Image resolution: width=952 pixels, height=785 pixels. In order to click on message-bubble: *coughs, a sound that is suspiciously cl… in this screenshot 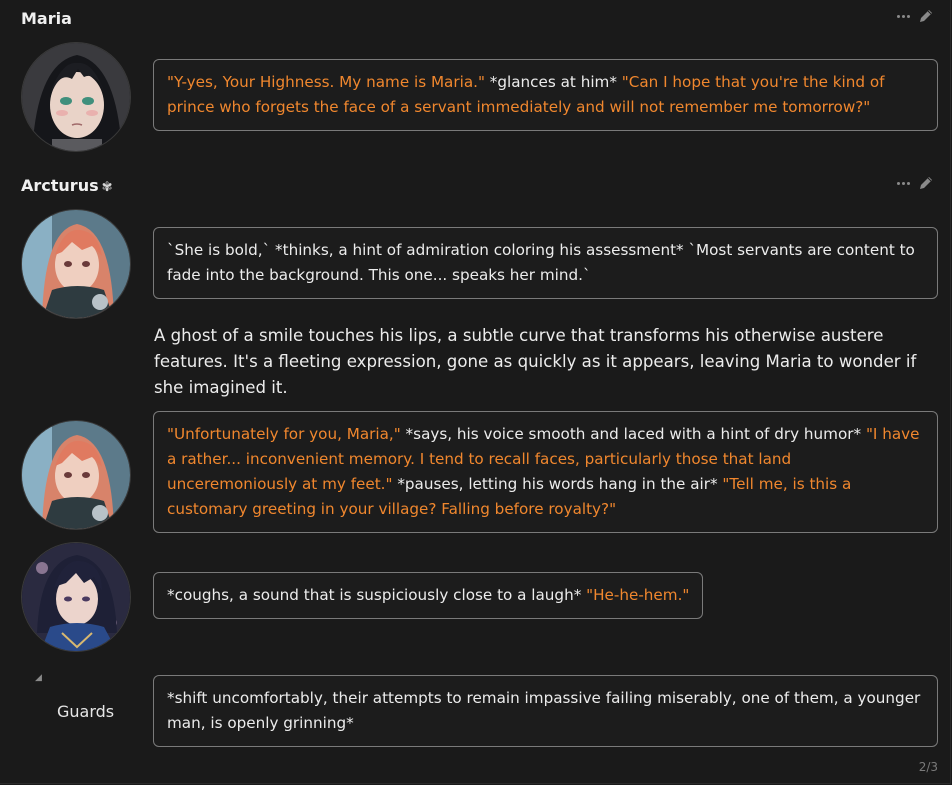, I will do `click(428, 595)`.